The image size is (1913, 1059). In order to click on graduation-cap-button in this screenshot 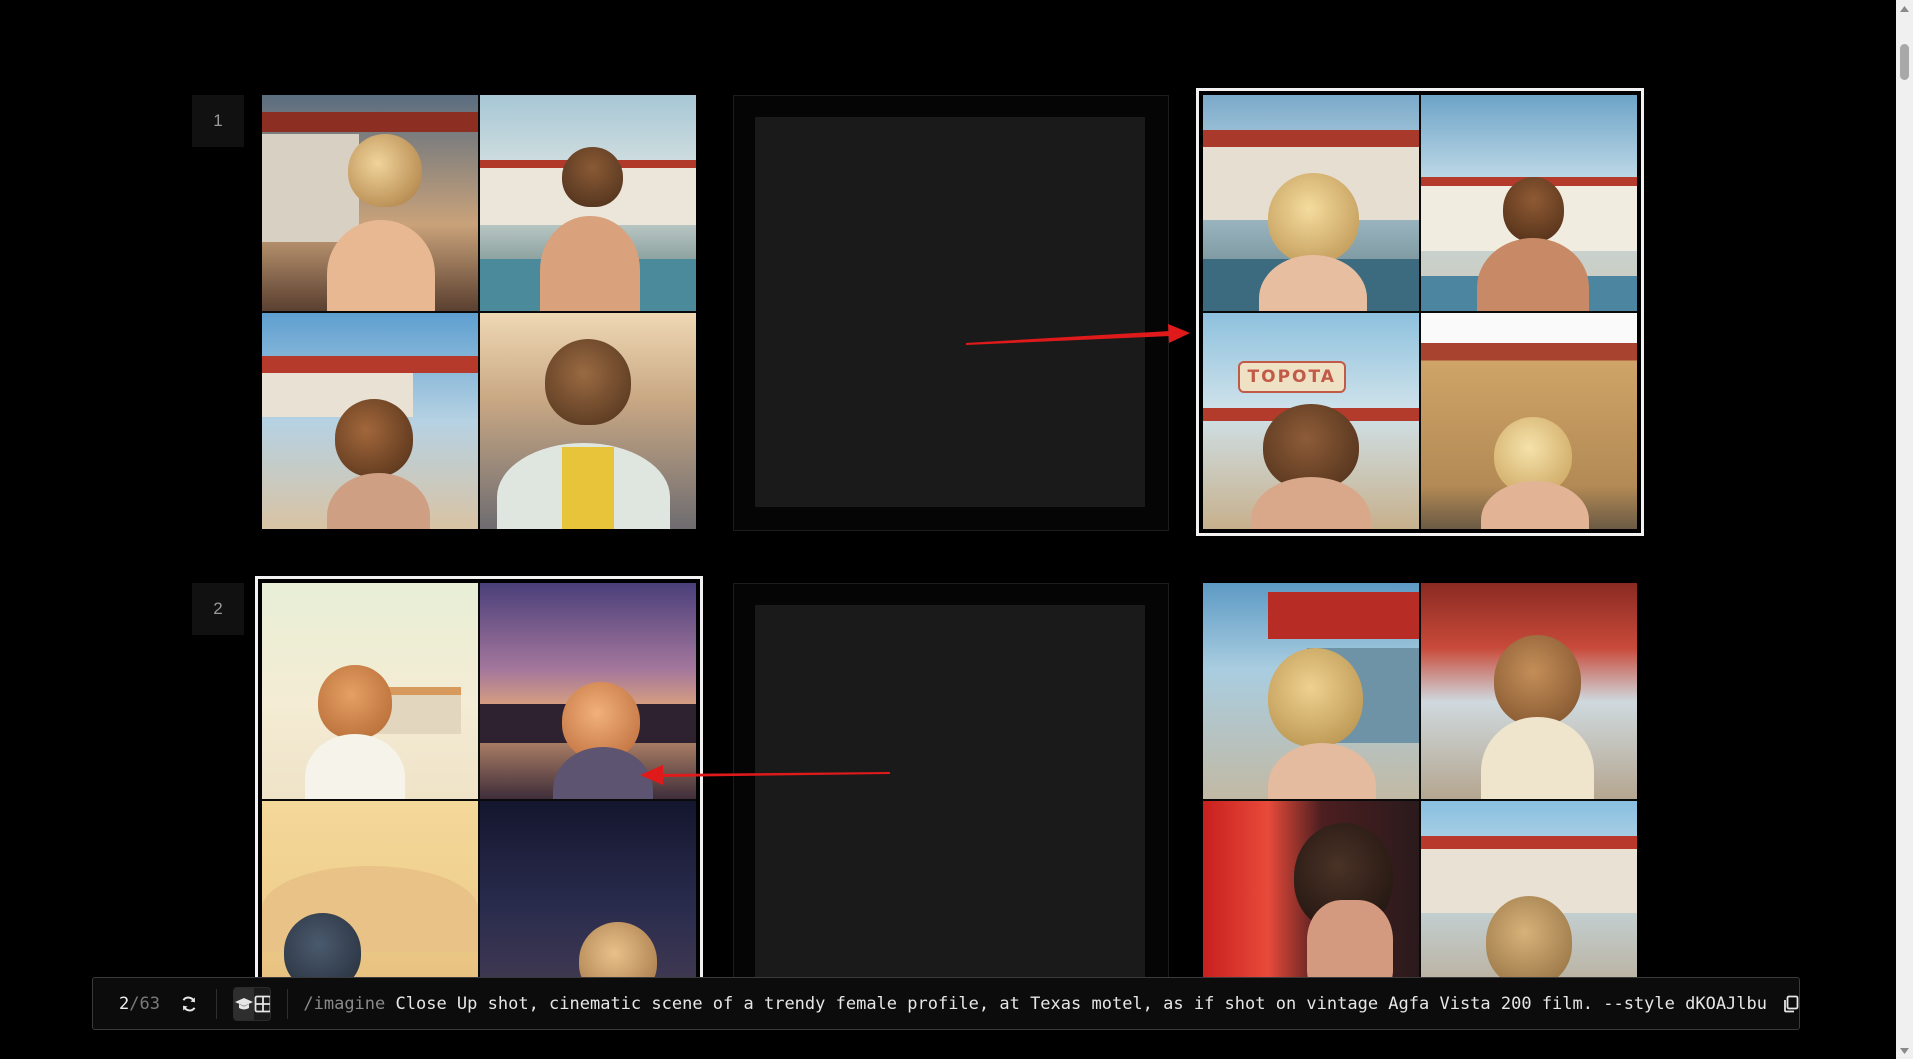, I will do `click(243, 1003)`.